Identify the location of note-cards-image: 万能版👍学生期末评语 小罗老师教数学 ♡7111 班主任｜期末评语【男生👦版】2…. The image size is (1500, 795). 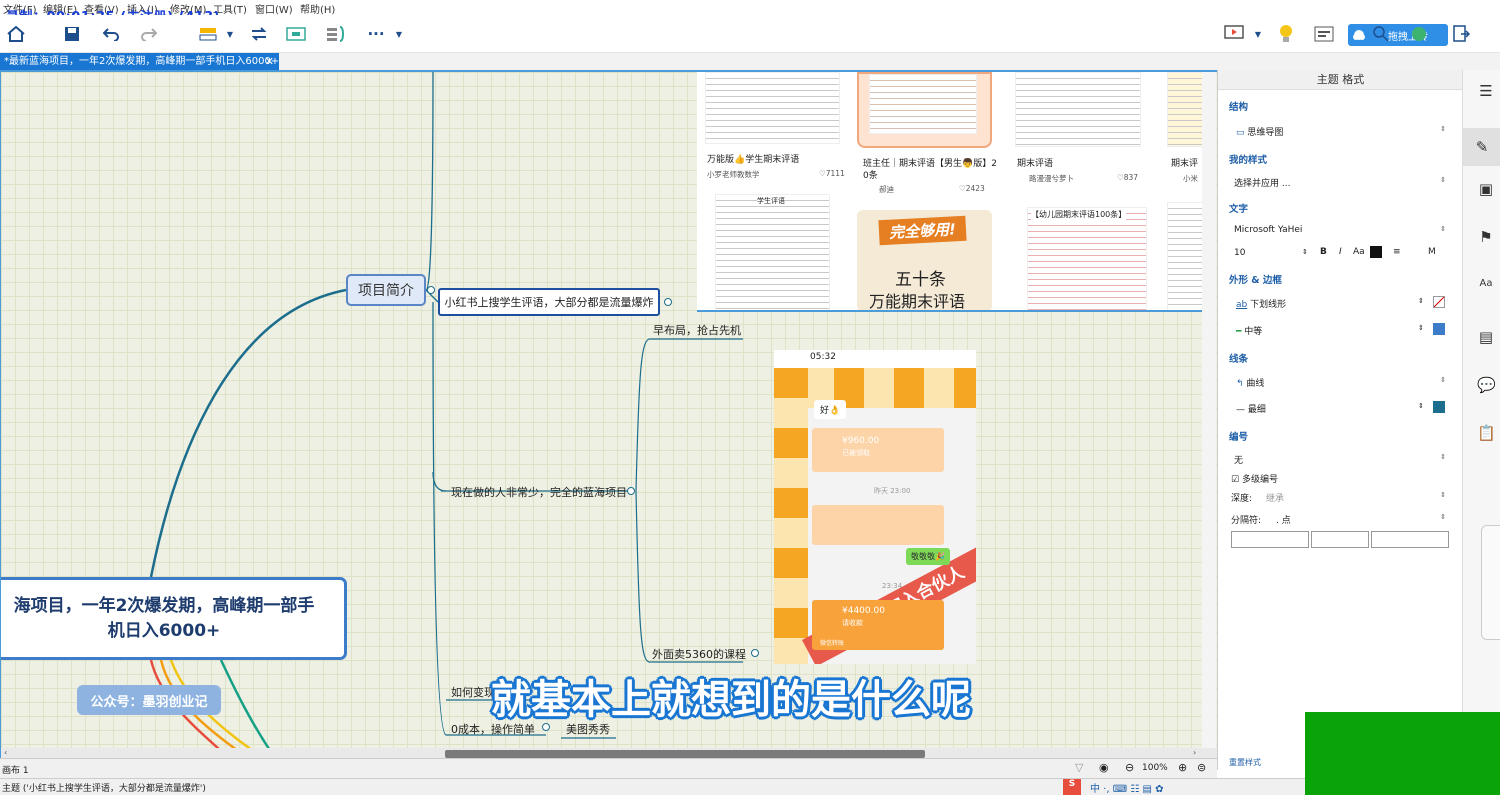
(950, 192).